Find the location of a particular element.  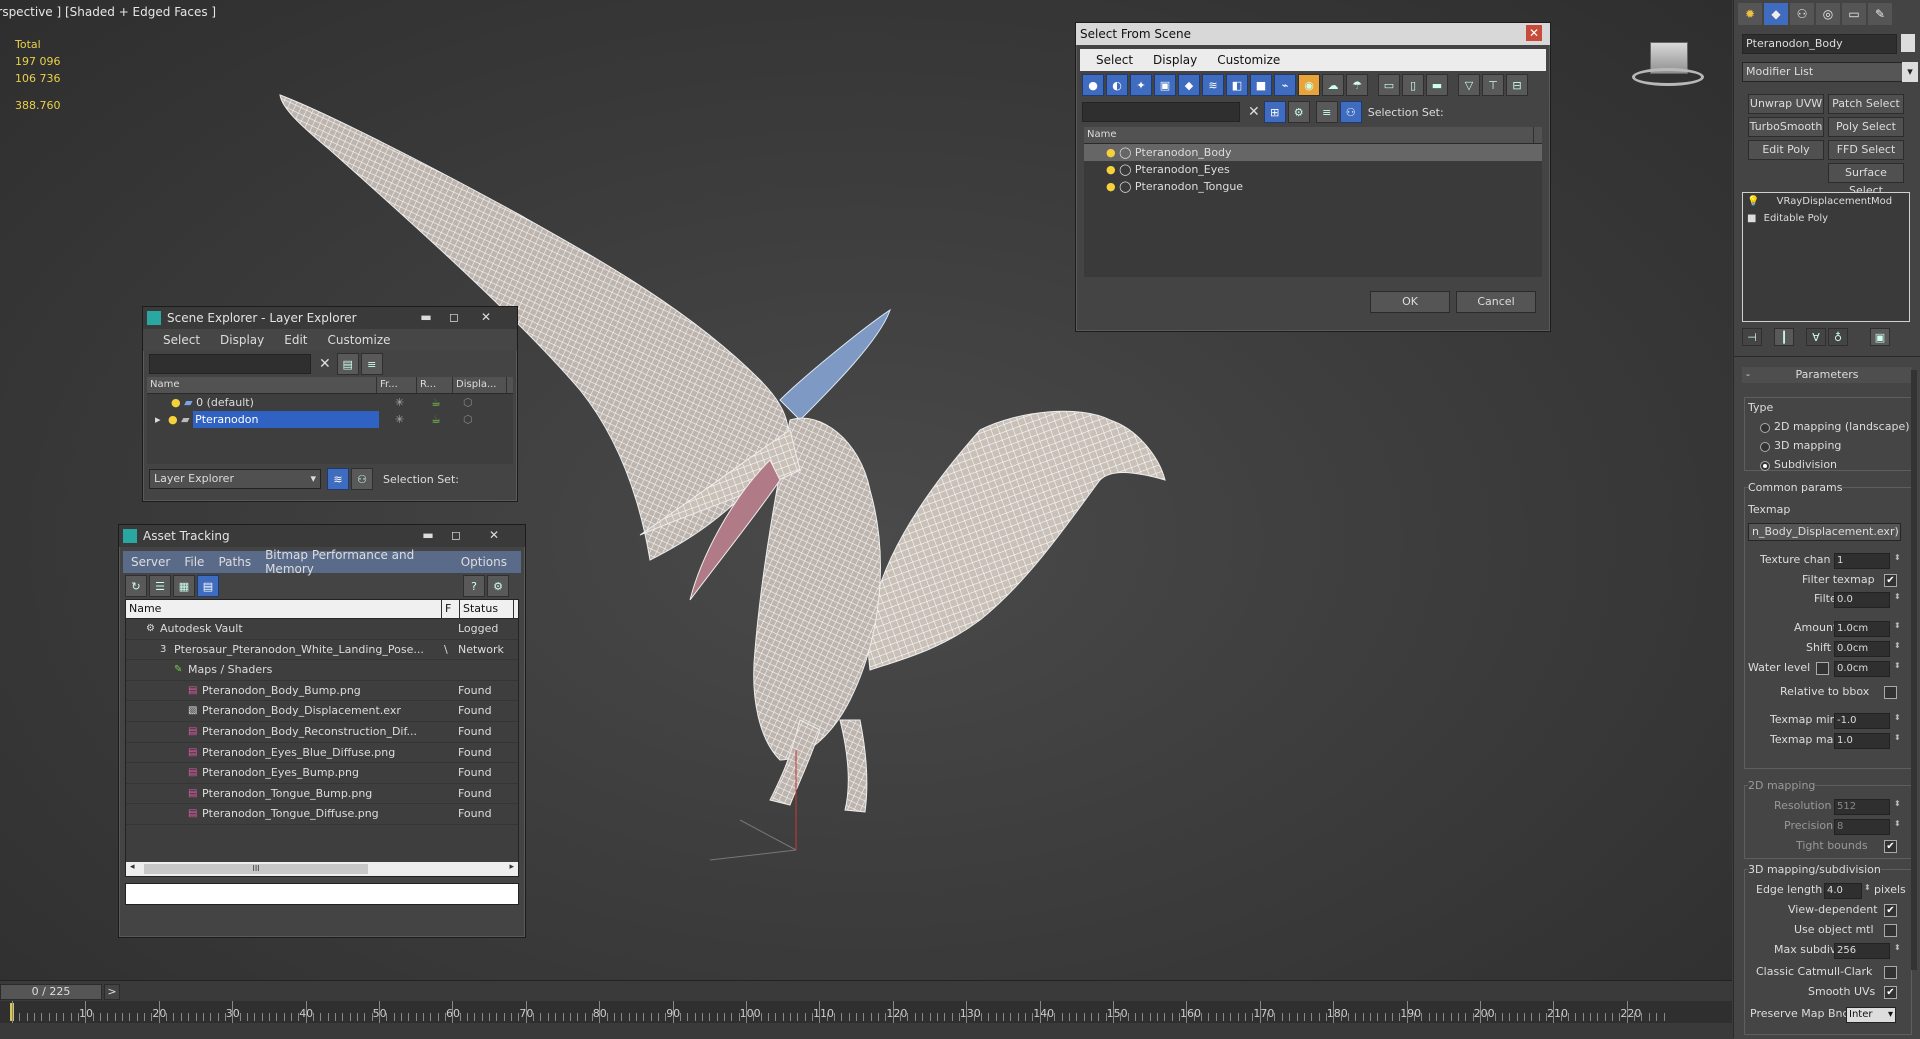

object-color-swatch is located at coordinates (1908, 43).